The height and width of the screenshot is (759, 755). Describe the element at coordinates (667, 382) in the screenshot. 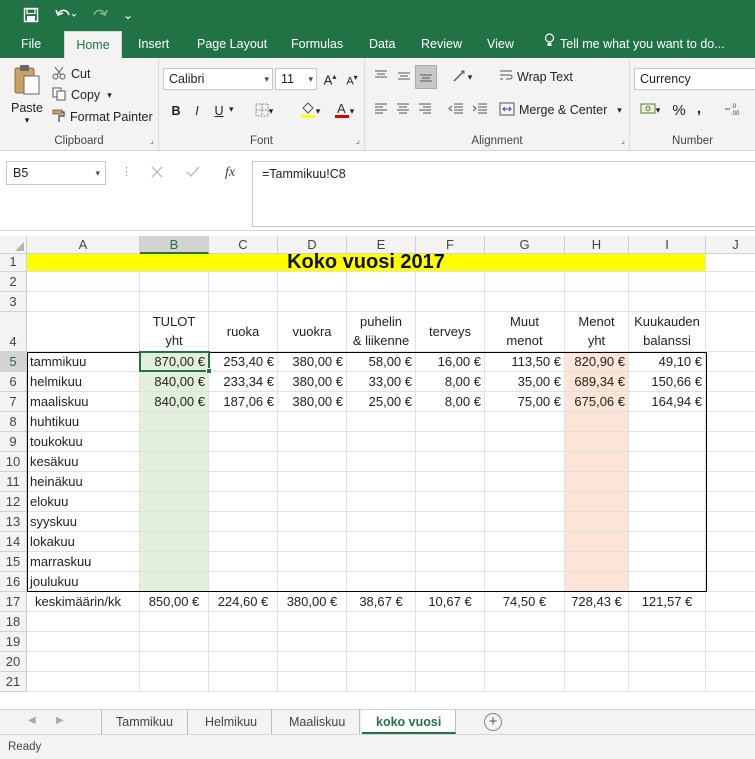

I see `data-cell: 150,66 €` at that location.